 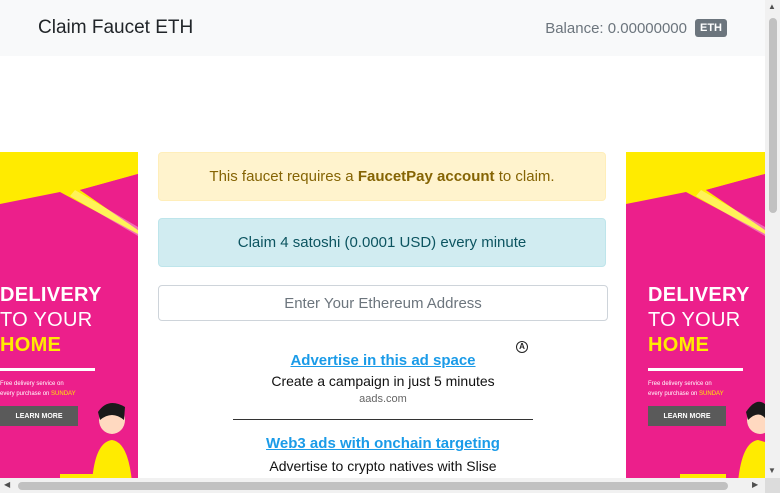 I want to click on balance-display: Balance: 0.00000000 ETH, so click(x=636, y=28).